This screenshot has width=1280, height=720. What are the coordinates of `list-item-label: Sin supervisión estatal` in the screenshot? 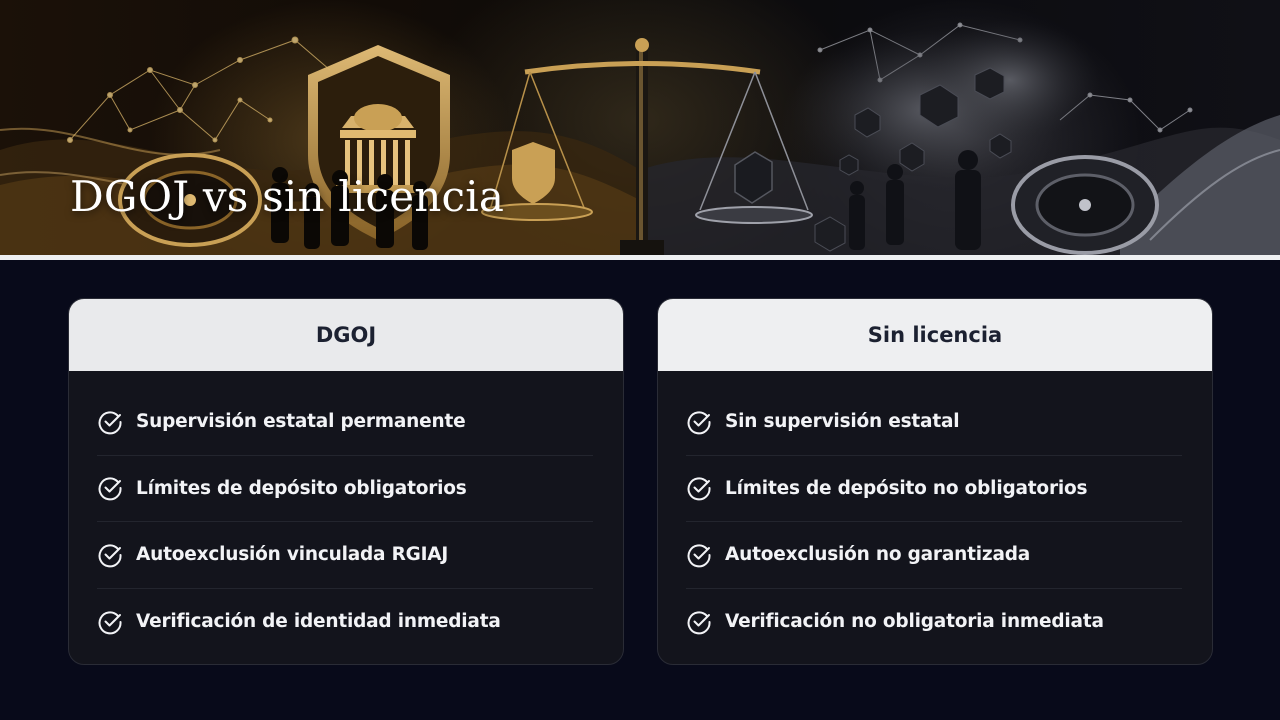 It's located at (842, 422).